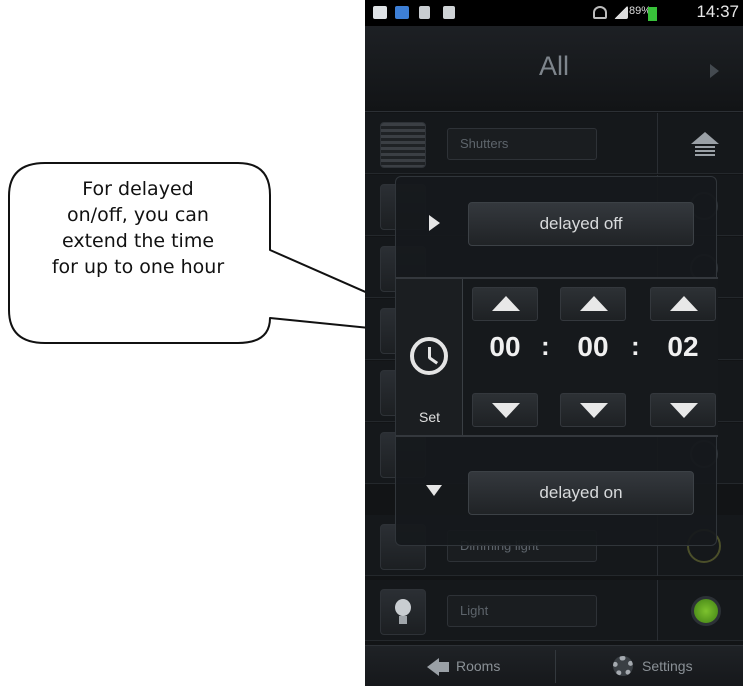  I want to click on device-label: Shutters, so click(522, 144).